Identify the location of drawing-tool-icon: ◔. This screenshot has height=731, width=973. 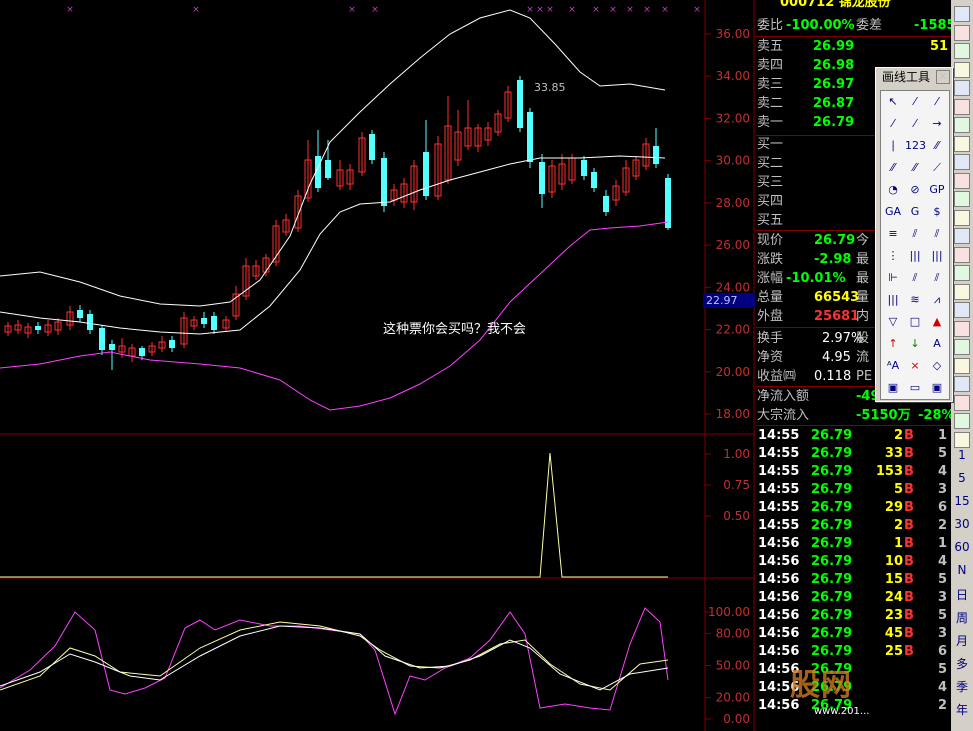
(893, 190).